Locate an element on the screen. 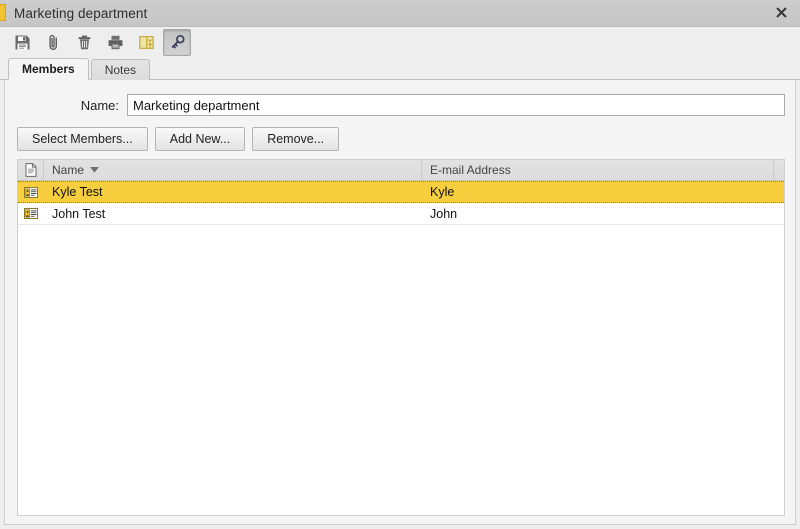 This screenshot has height=529, width=800. column-header-email-label: E-mail Address is located at coordinates (470, 170).